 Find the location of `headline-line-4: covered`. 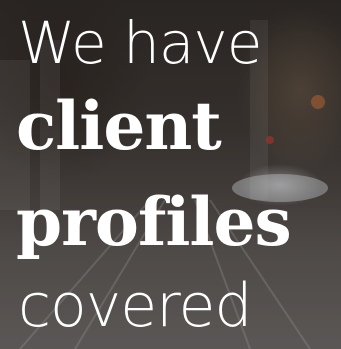

headline-line-4: covered is located at coordinates (135, 306).